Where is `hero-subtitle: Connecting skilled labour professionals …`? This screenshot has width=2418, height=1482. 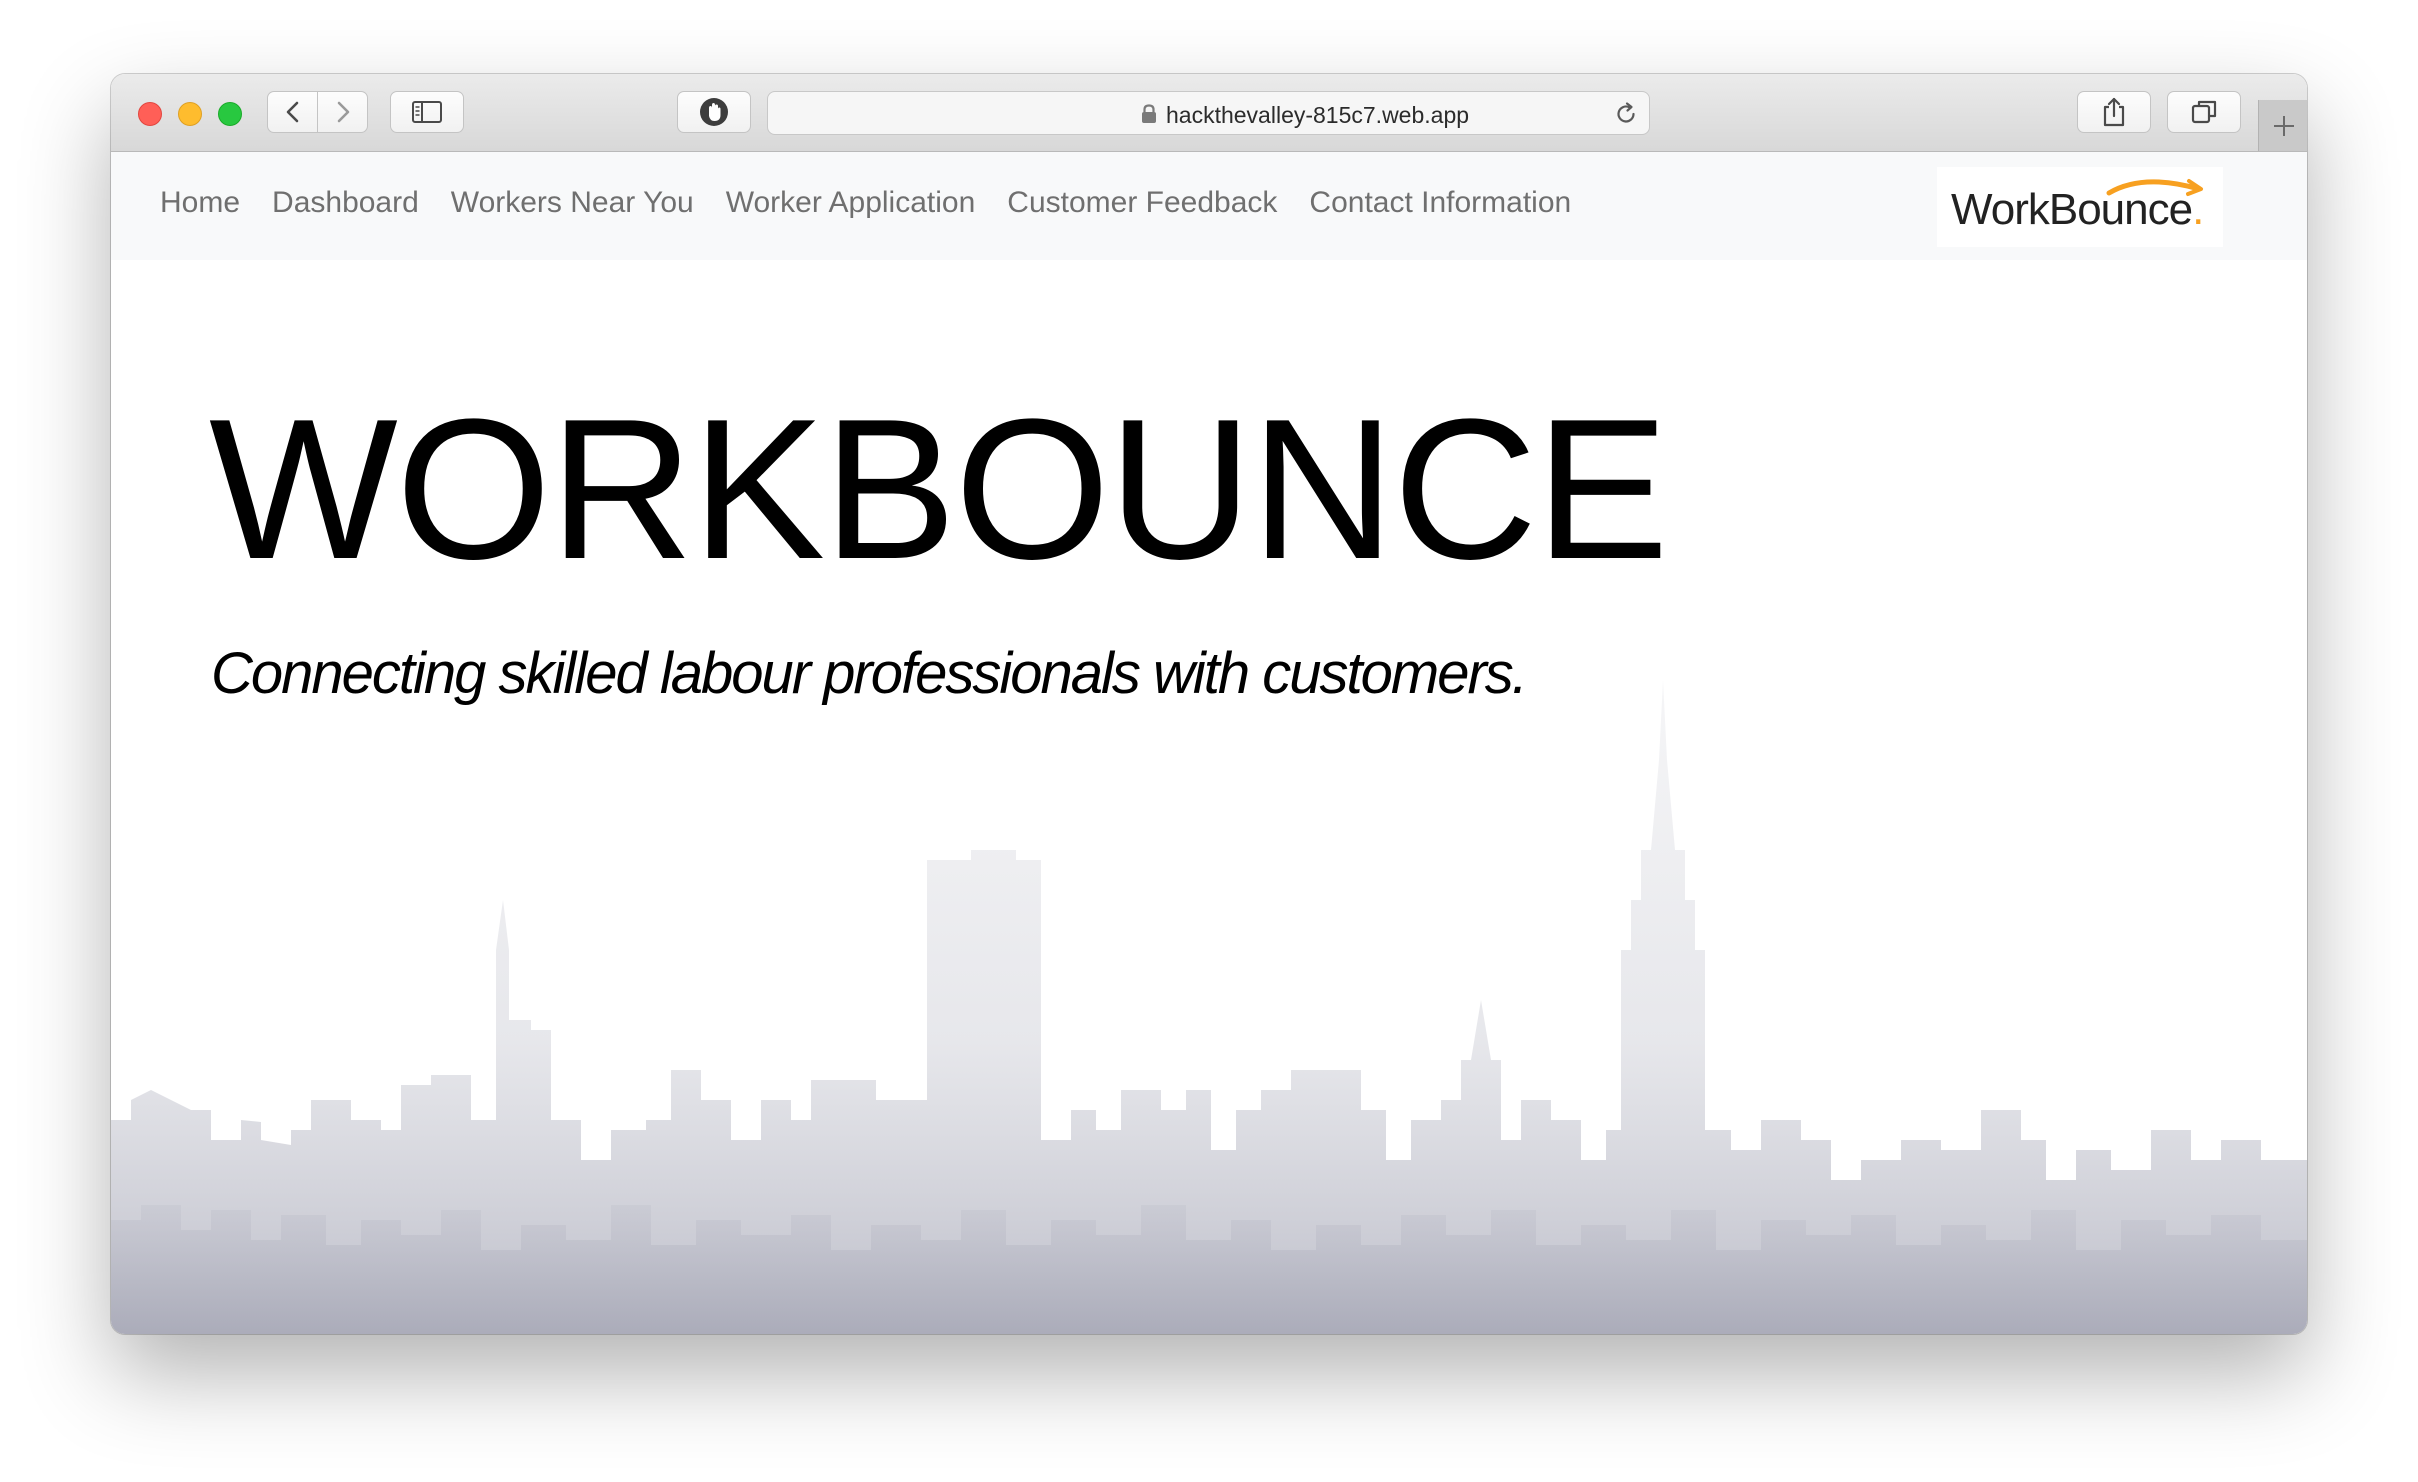 hero-subtitle: Connecting skilled labour professionals … is located at coordinates (869, 673).